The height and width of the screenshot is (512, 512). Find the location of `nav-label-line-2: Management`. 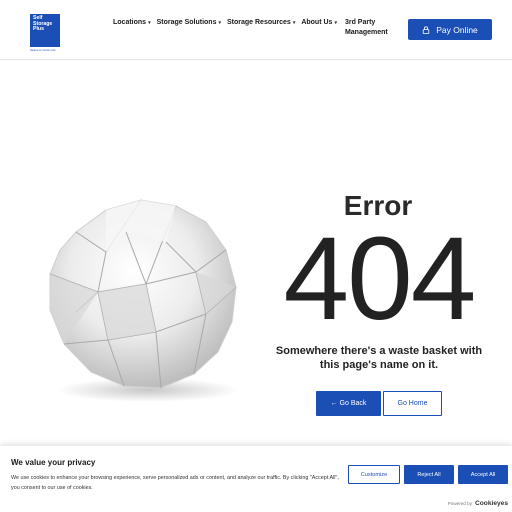

nav-label-line-2: Management is located at coordinates (366, 32).